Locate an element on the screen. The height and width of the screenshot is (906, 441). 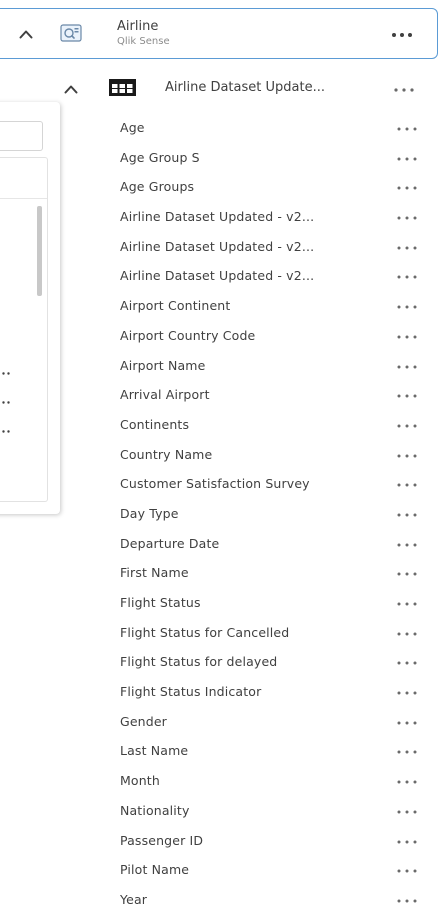
field-label: First Name is located at coordinates (154, 573).